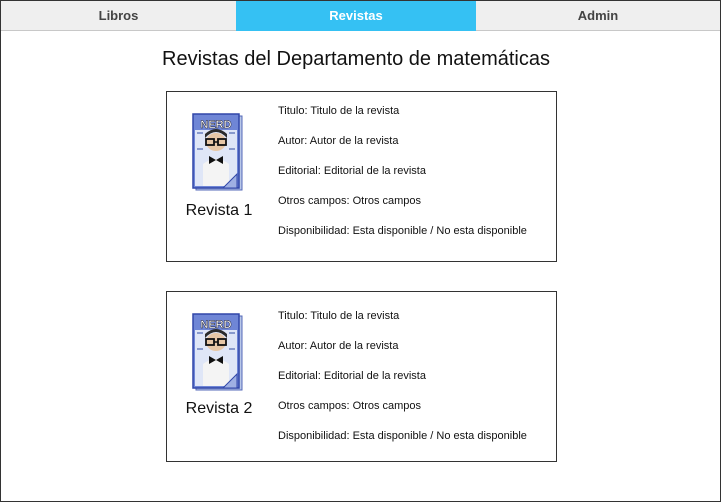 The image size is (721, 502). What do you see at coordinates (219, 408) in the screenshot?
I see `magazine-name: Revista 2` at bounding box center [219, 408].